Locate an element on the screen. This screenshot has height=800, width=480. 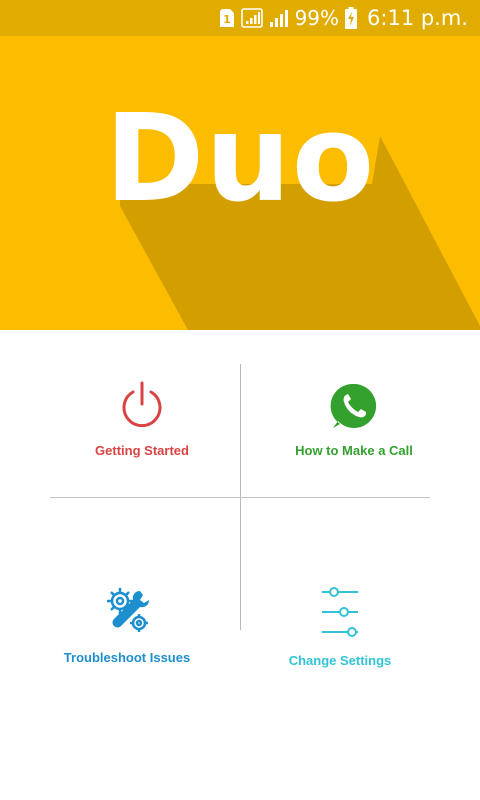
change-settings-label: Change Settings is located at coordinates (340, 660).